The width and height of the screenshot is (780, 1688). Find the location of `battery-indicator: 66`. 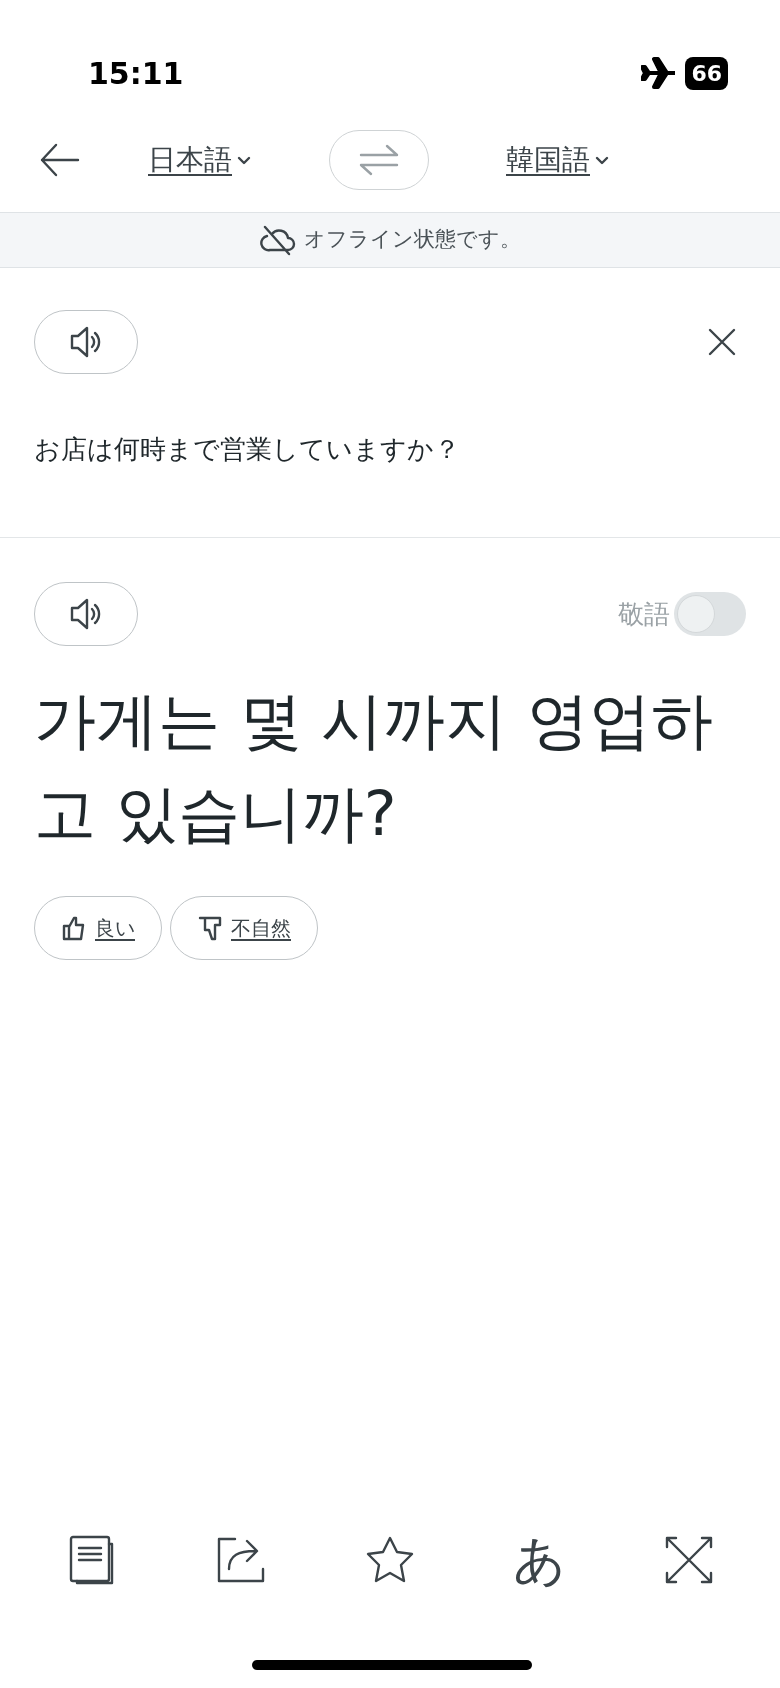

battery-indicator: 66 is located at coordinates (706, 73).